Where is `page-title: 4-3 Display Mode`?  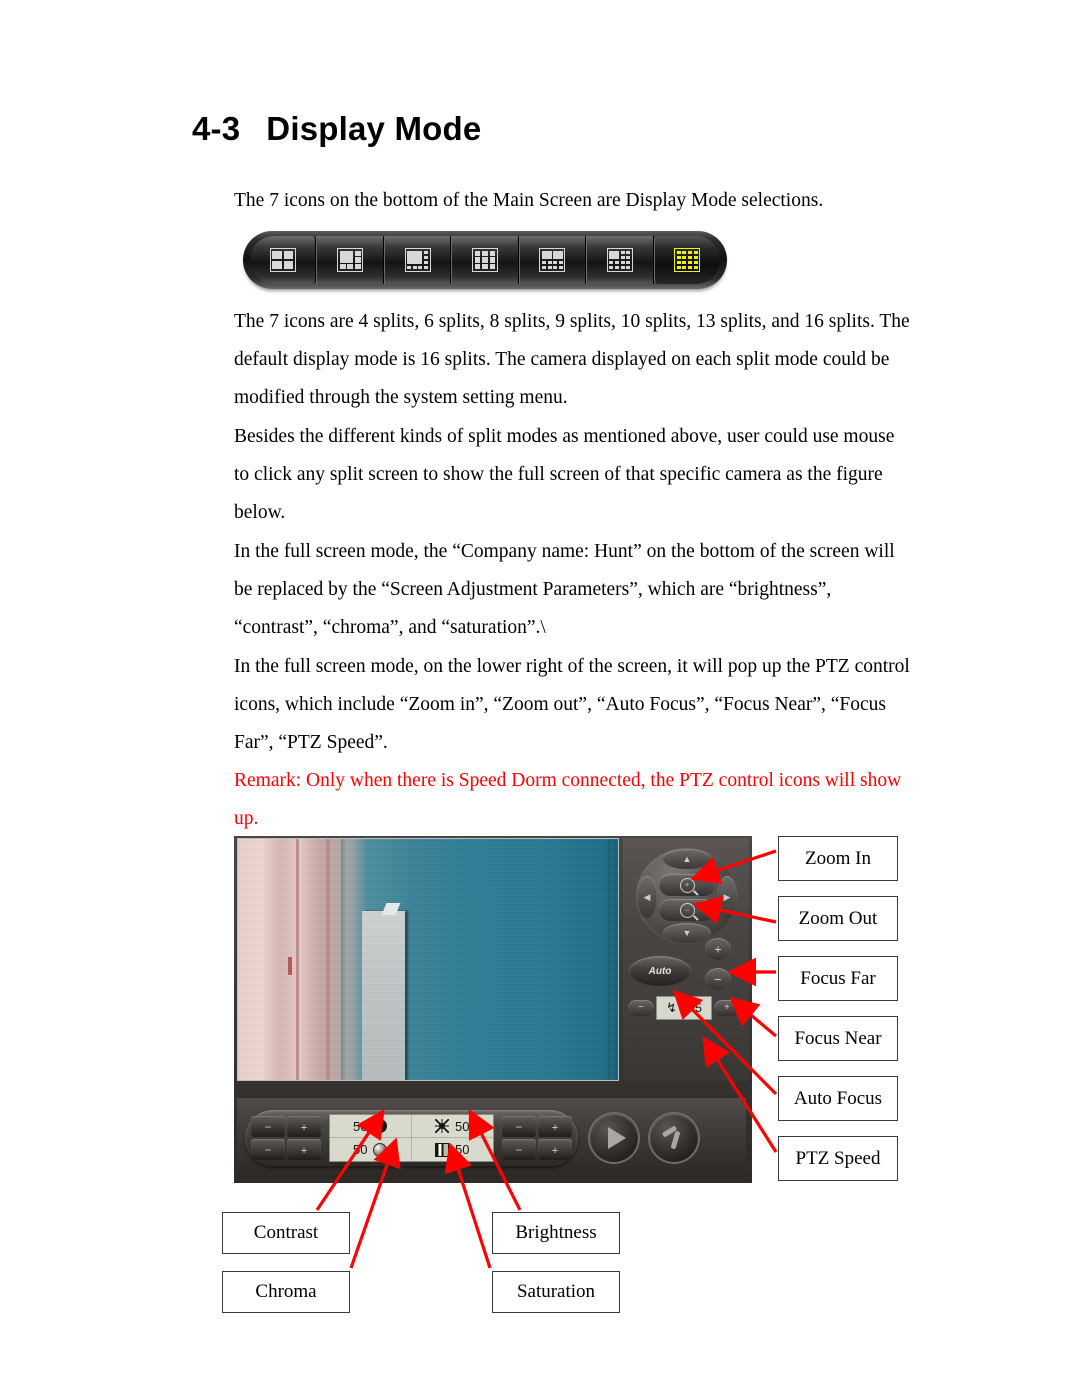 page-title: 4-3 Display Mode is located at coordinates (336, 129).